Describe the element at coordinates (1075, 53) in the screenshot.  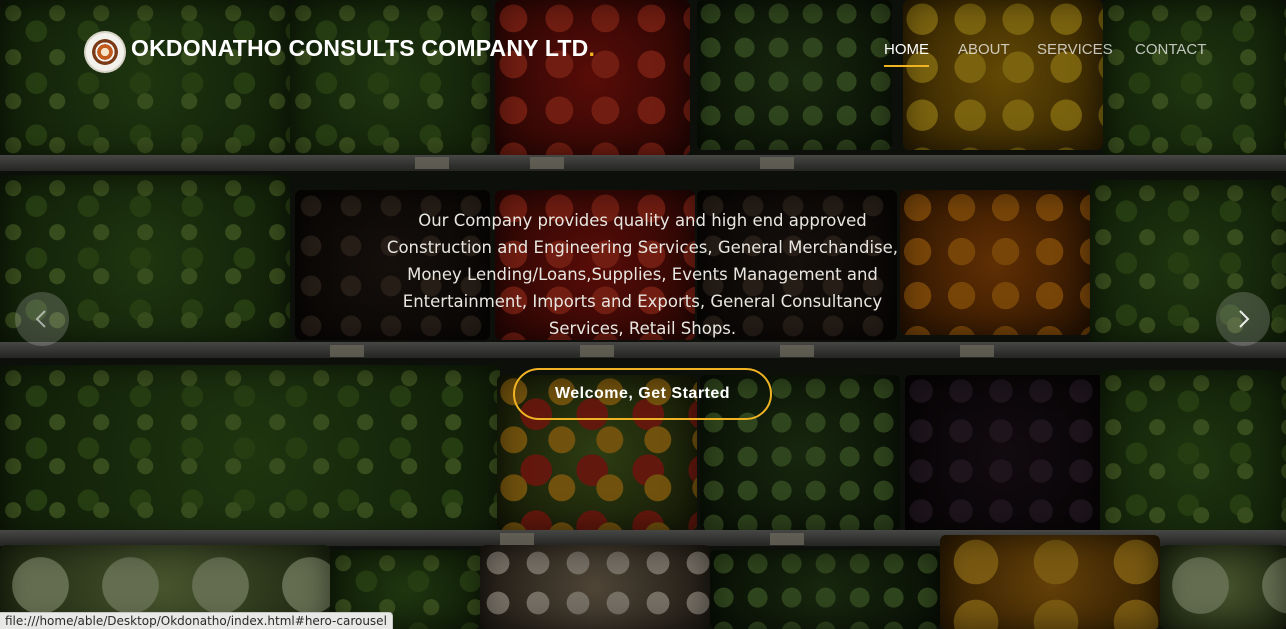
I see `nav-services-link: SERVICES` at that location.